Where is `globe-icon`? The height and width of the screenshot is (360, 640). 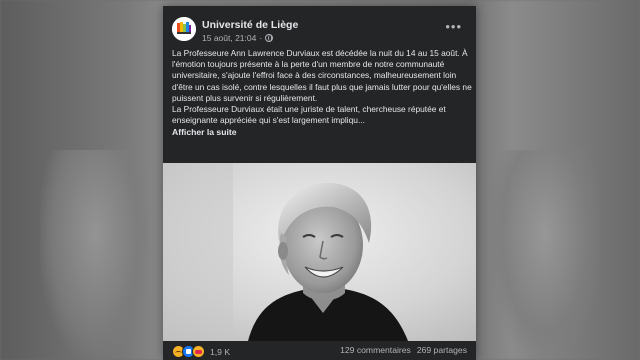
globe-icon is located at coordinates (269, 38).